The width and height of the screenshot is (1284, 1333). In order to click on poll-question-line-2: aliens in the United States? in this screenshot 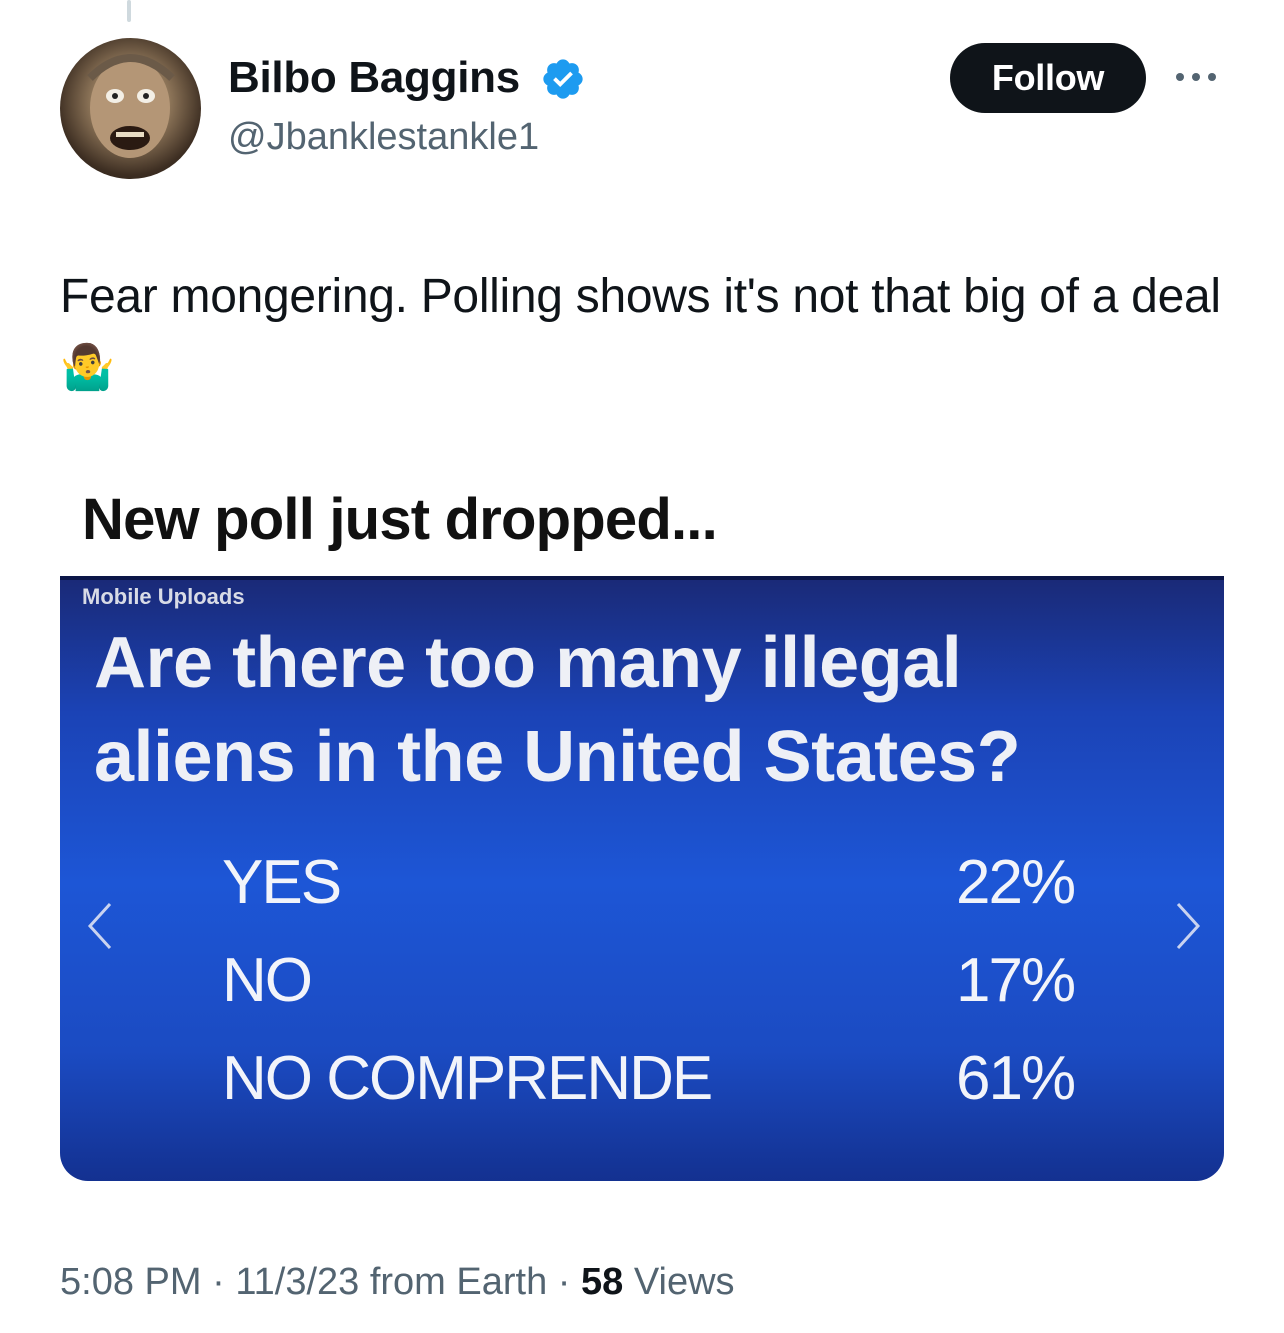, I will do `click(557, 757)`.